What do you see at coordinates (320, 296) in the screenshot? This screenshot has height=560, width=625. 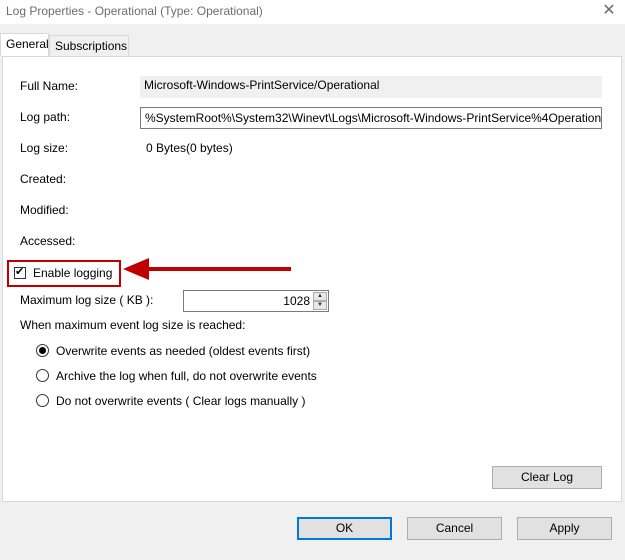 I see `stepper-up-icon: ▲` at bounding box center [320, 296].